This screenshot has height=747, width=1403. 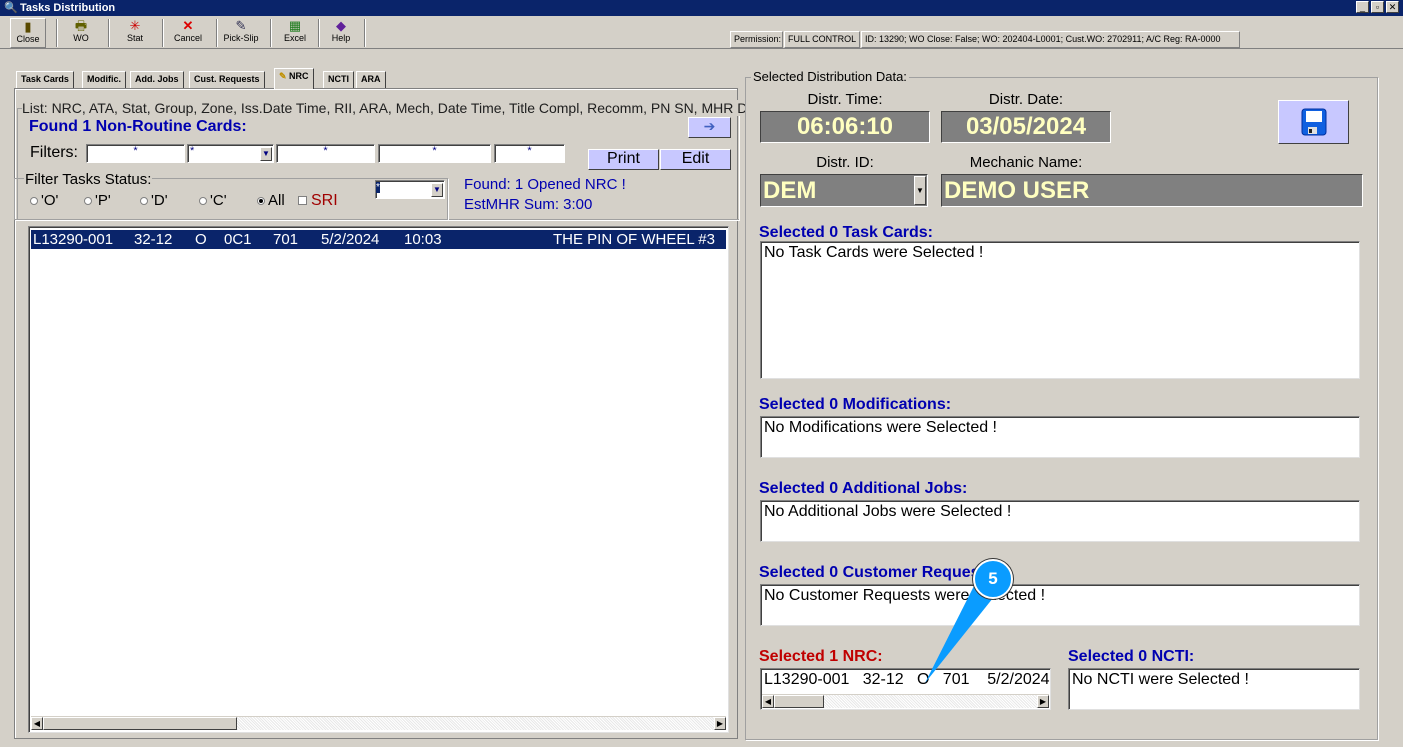 I want to click on wo-button: 🖶 WO, so click(x=81, y=33).